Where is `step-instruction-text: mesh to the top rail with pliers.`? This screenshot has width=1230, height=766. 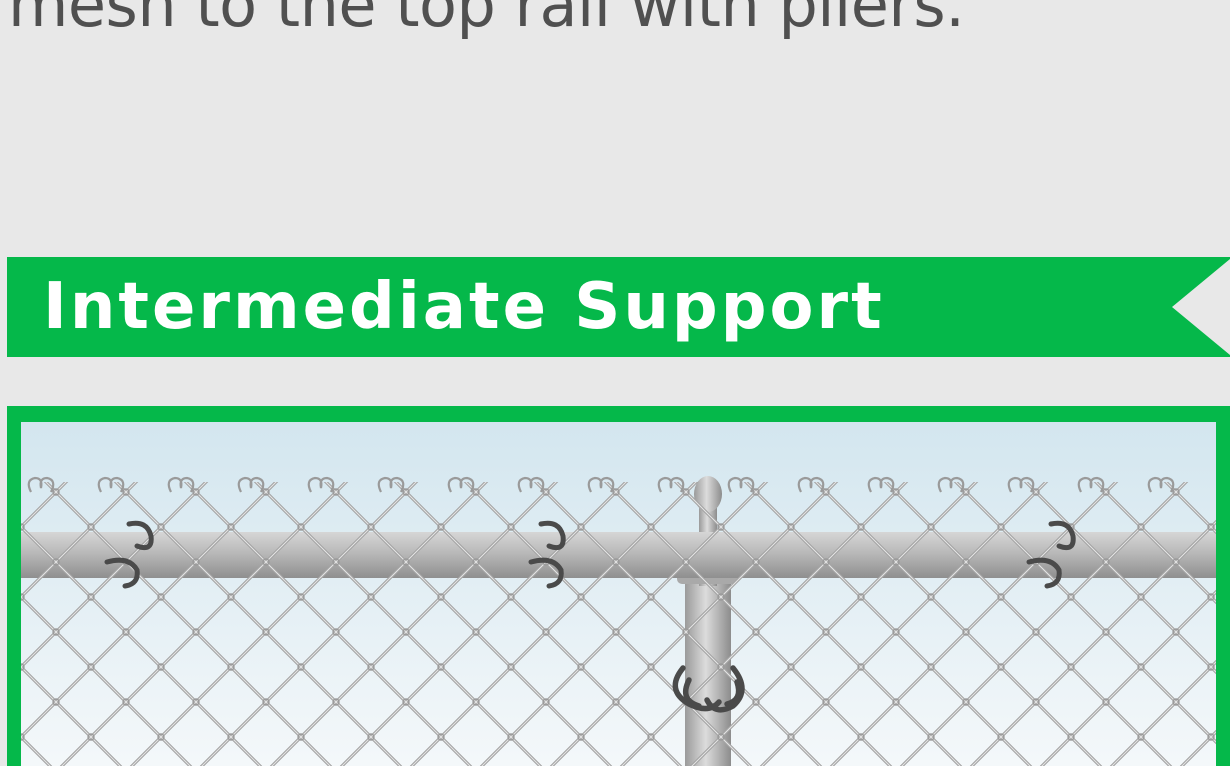 step-instruction-text: mesh to the top rail with pliers. is located at coordinates (486, 20).